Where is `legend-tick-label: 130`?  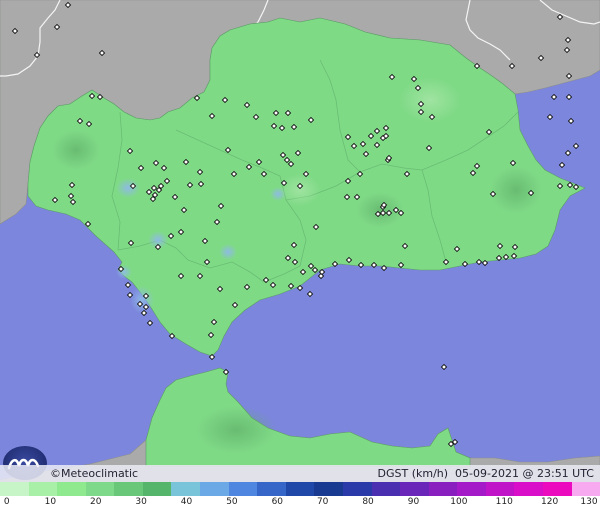 legend-tick-label: 130 is located at coordinates (589, 502).